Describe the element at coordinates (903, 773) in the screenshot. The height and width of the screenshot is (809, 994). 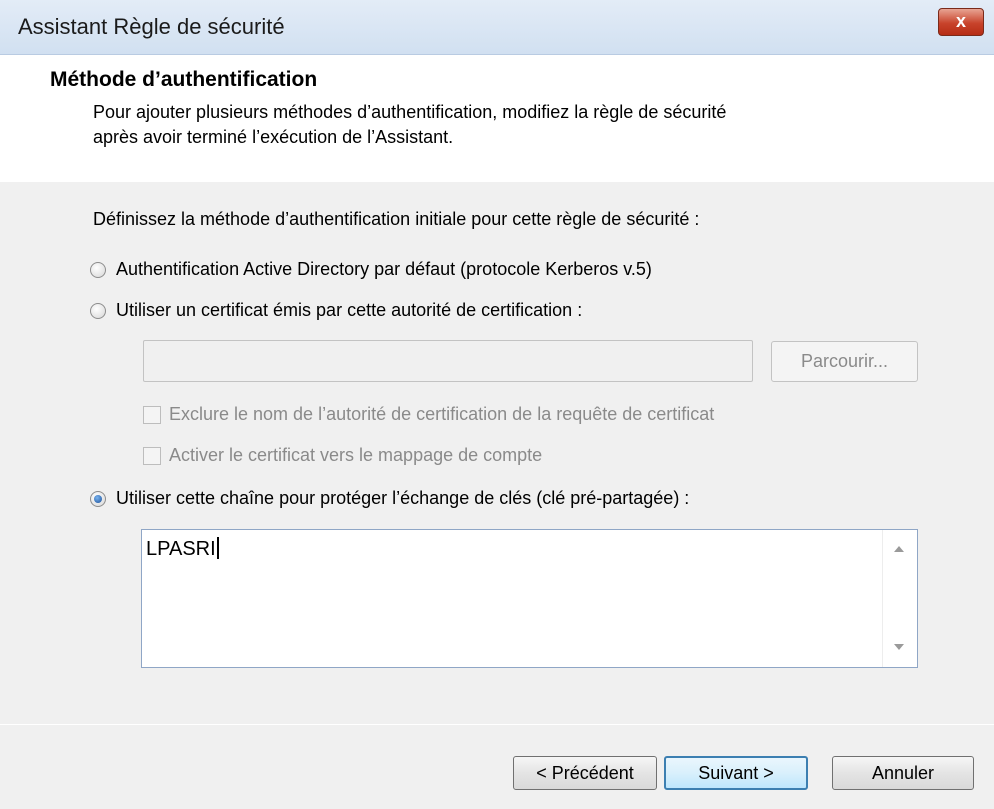
I see `cancel-button: Annuler` at that location.